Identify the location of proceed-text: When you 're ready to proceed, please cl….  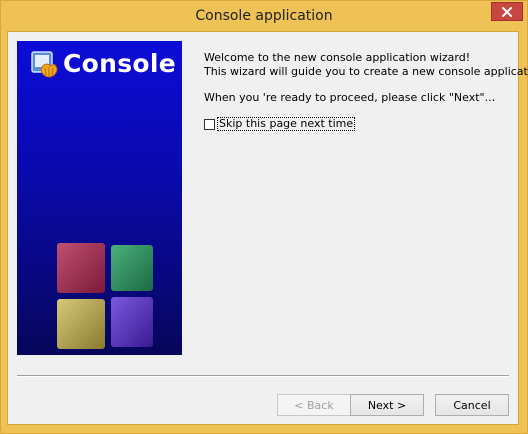
(350, 97).